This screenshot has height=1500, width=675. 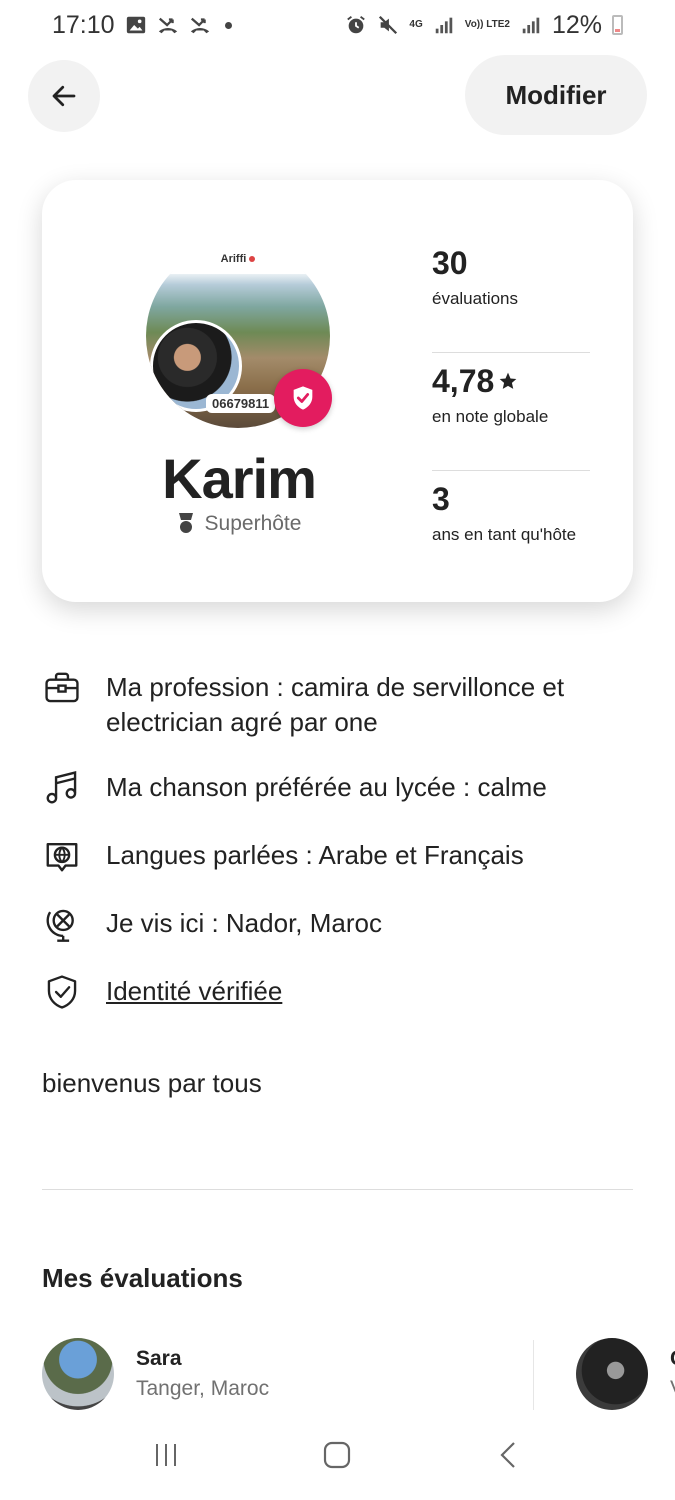 I want to click on reviewer-info: C V, so click(x=672, y=1374).